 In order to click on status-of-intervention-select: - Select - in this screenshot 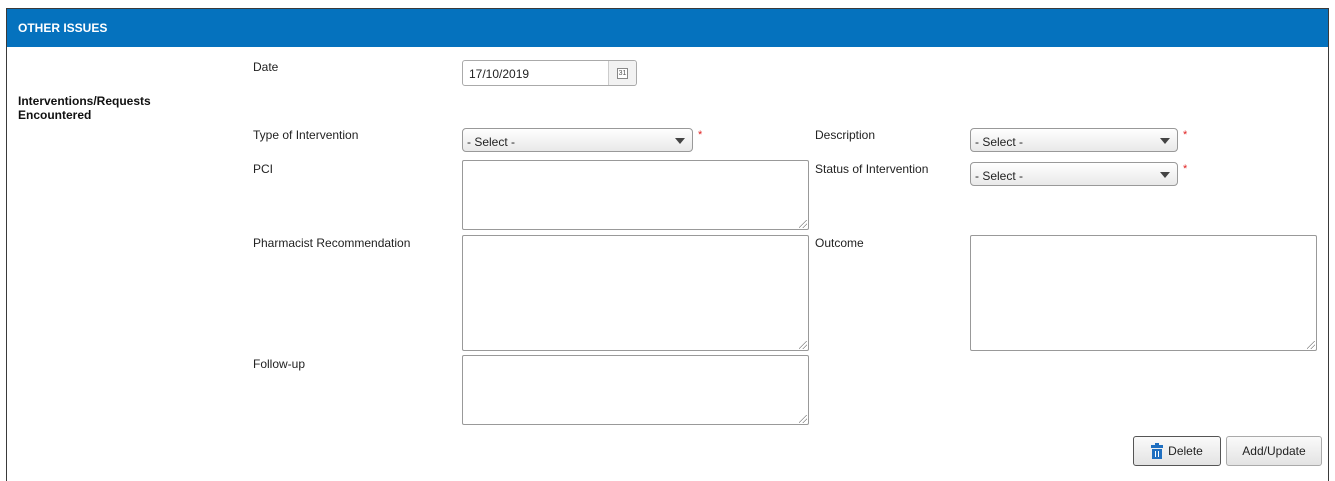, I will do `click(1074, 174)`.